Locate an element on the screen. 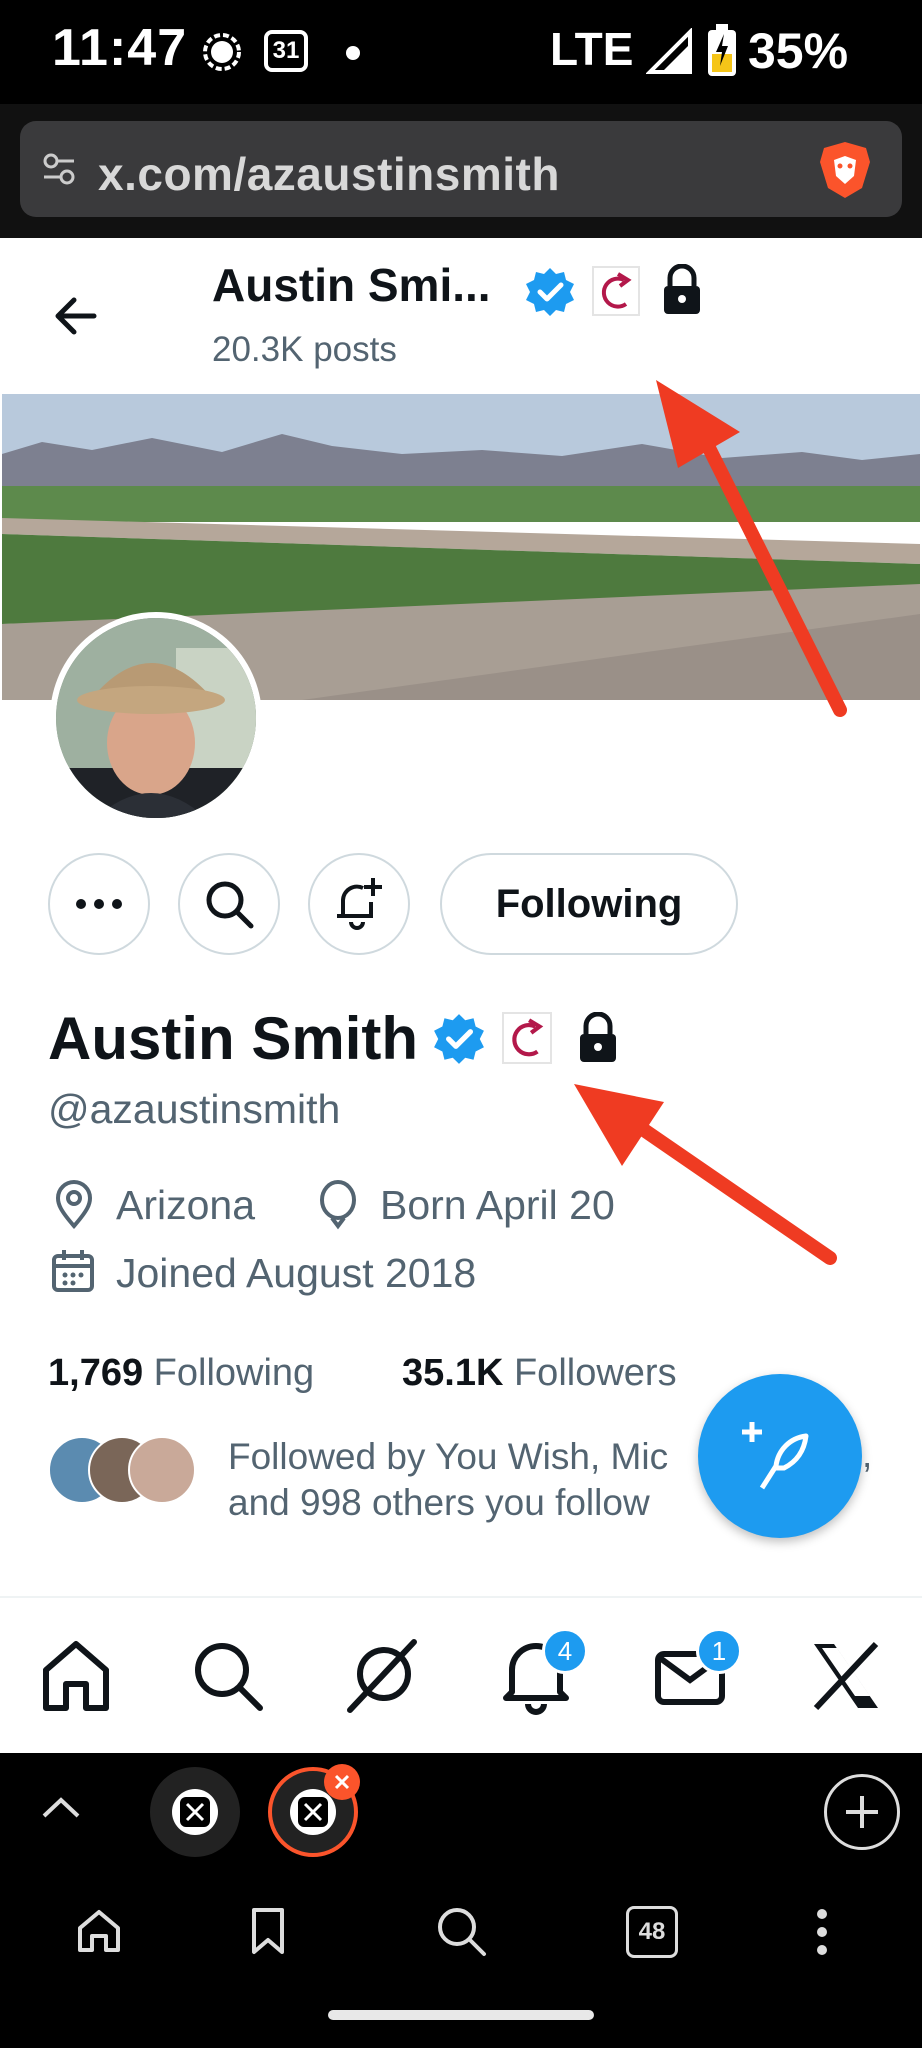  feather-plus-icon is located at coordinates (780, 1456).